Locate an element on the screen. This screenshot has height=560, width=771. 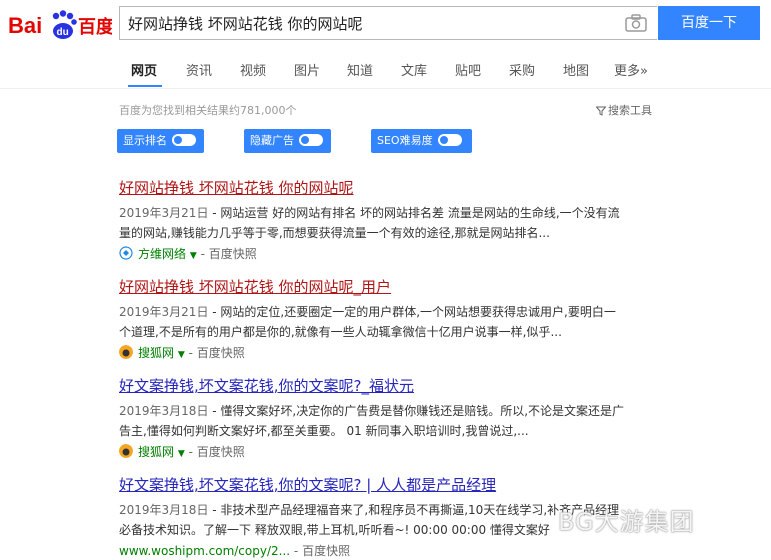
tab-more: 更多» is located at coordinates (631, 69).